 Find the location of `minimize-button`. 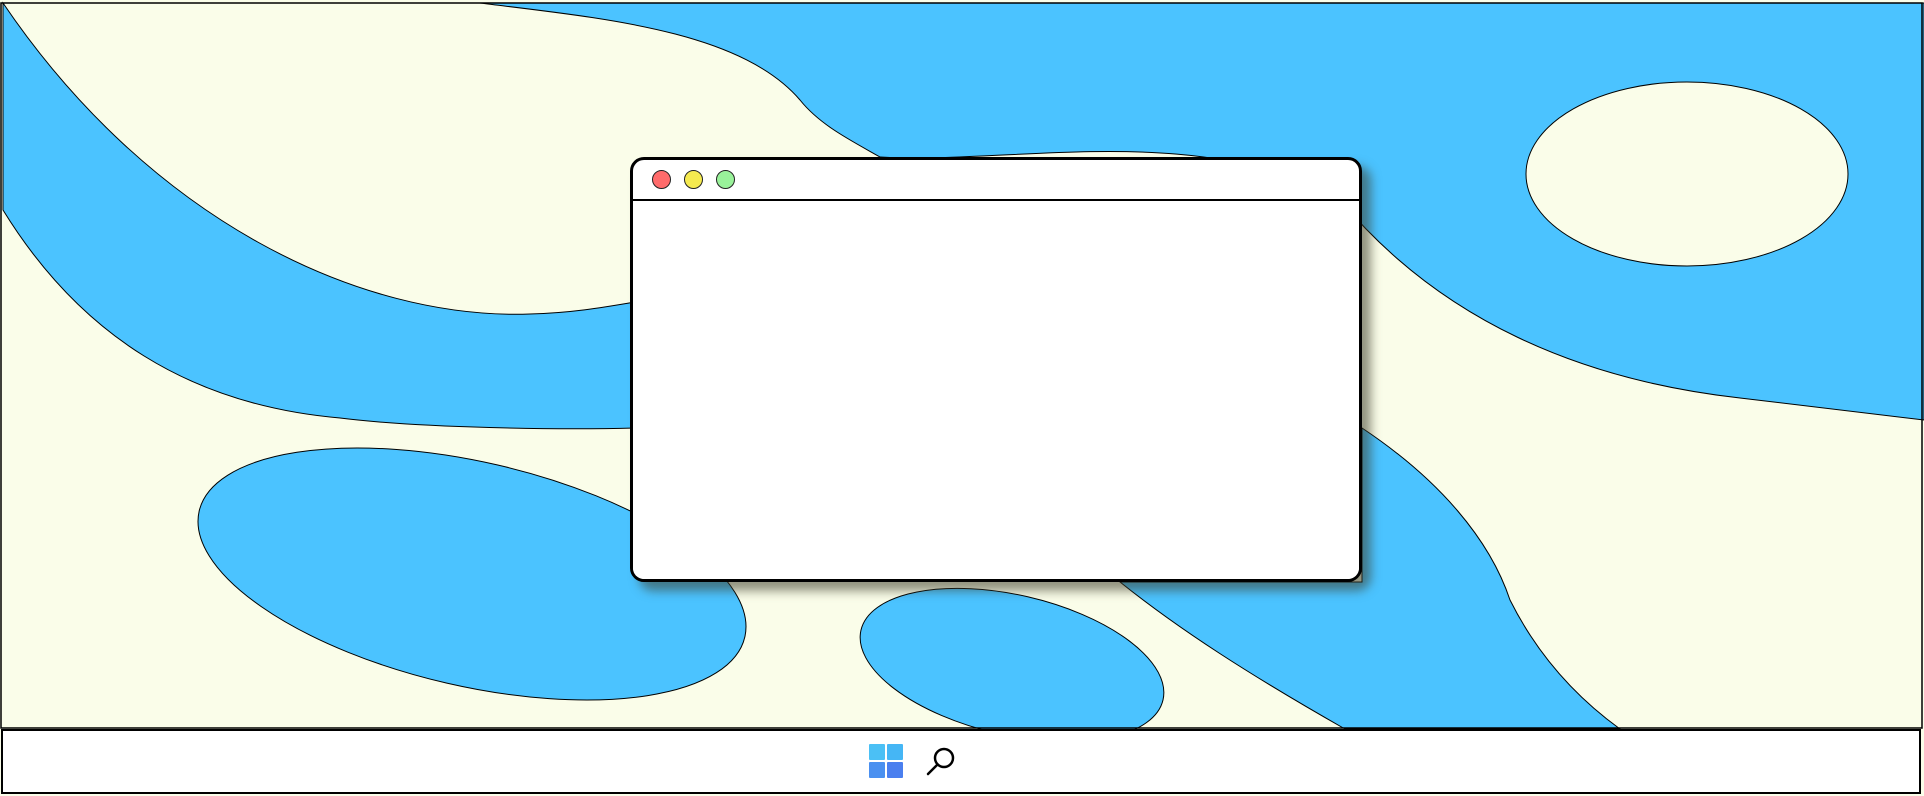

minimize-button is located at coordinates (693, 179).